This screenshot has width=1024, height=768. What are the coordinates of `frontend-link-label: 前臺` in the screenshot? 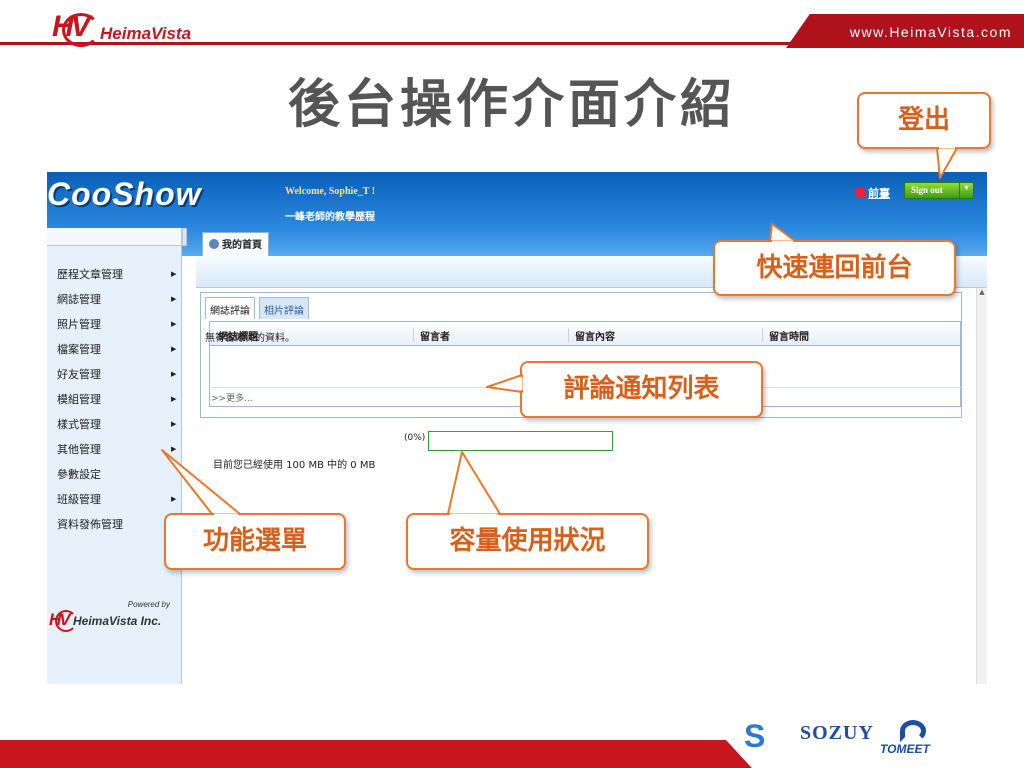 It's located at (879, 193).